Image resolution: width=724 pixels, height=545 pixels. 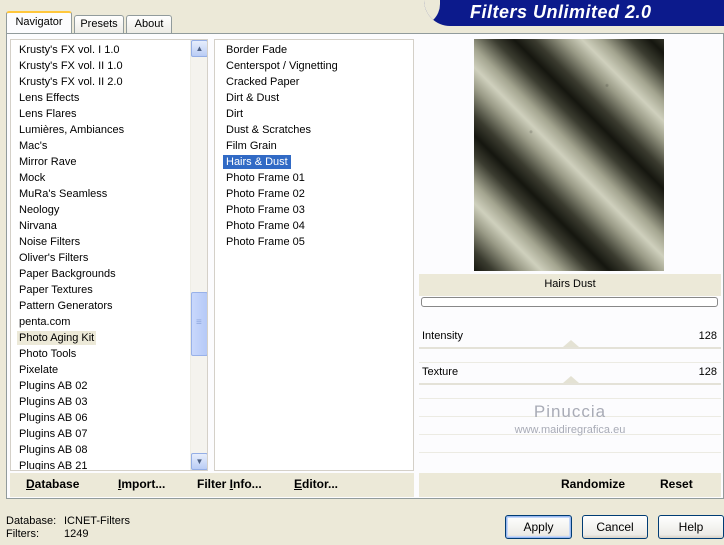 What do you see at coordinates (63, 194) in the screenshot?
I see `category-item-label: MuRa's Seamless` at bounding box center [63, 194].